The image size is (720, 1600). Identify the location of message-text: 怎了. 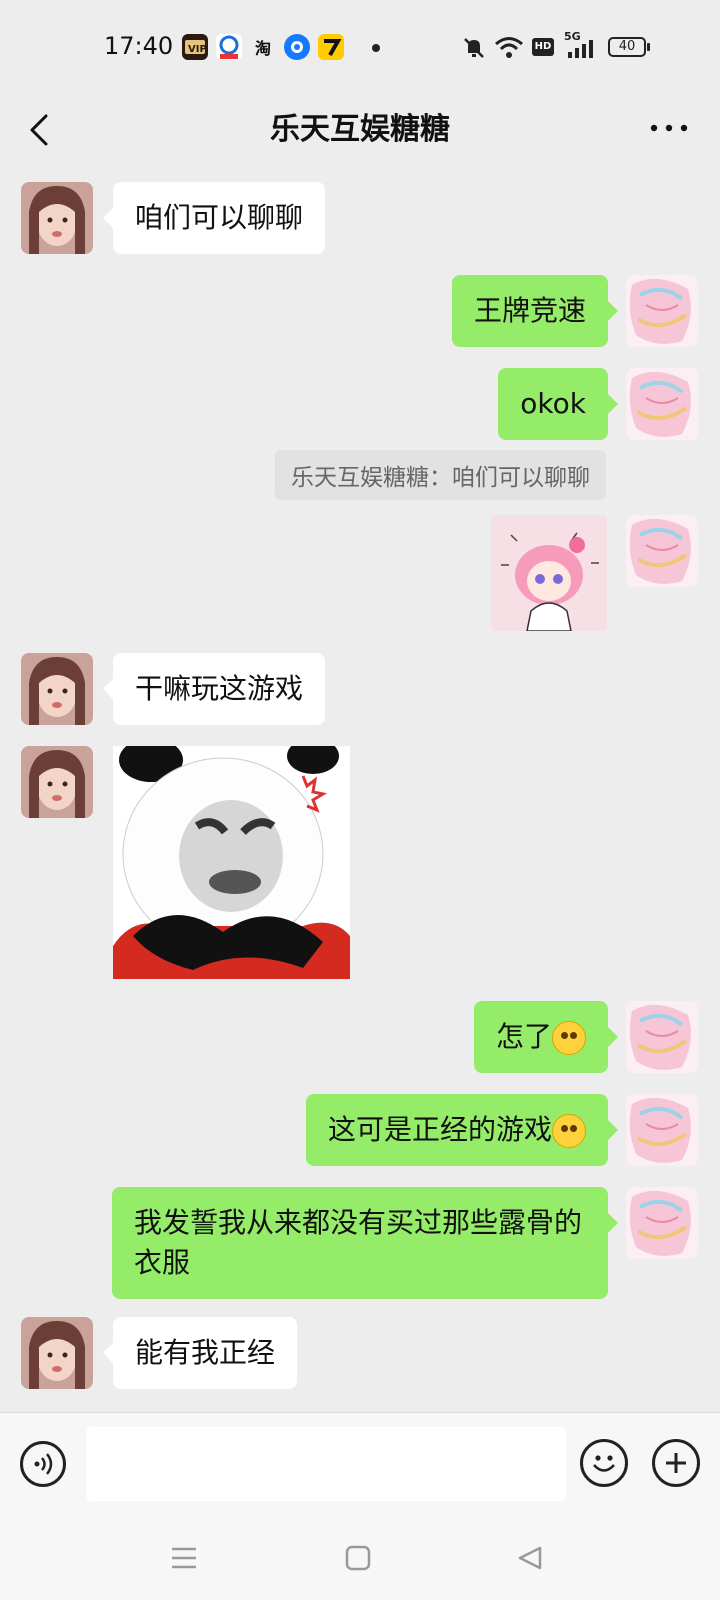
(523, 1036).